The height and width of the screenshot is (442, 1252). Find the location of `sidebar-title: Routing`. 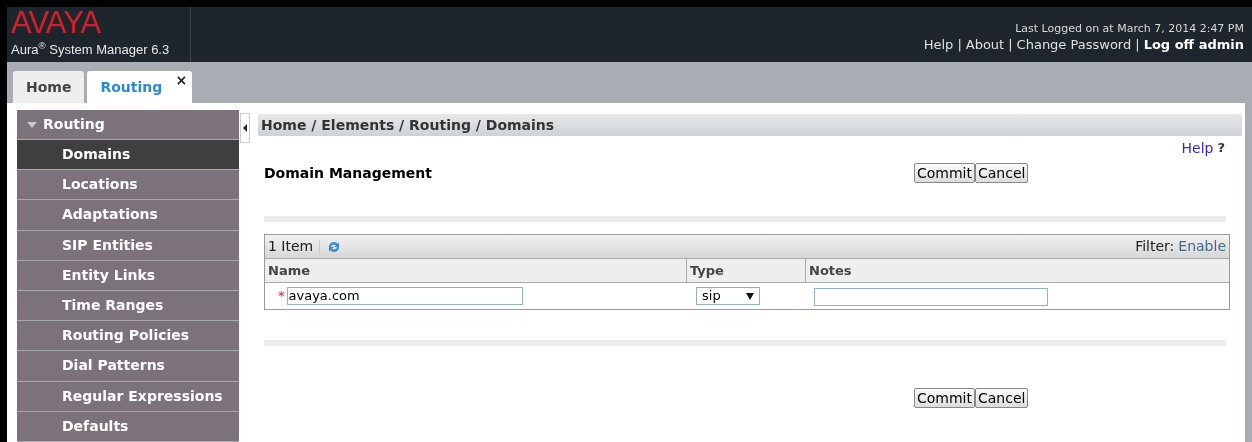

sidebar-title: Routing is located at coordinates (74, 124).